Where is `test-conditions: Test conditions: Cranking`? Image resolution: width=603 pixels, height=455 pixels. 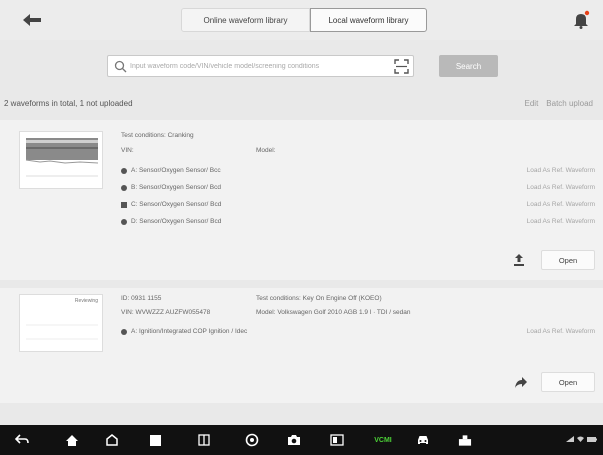 test-conditions: Test conditions: Cranking is located at coordinates (157, 135).